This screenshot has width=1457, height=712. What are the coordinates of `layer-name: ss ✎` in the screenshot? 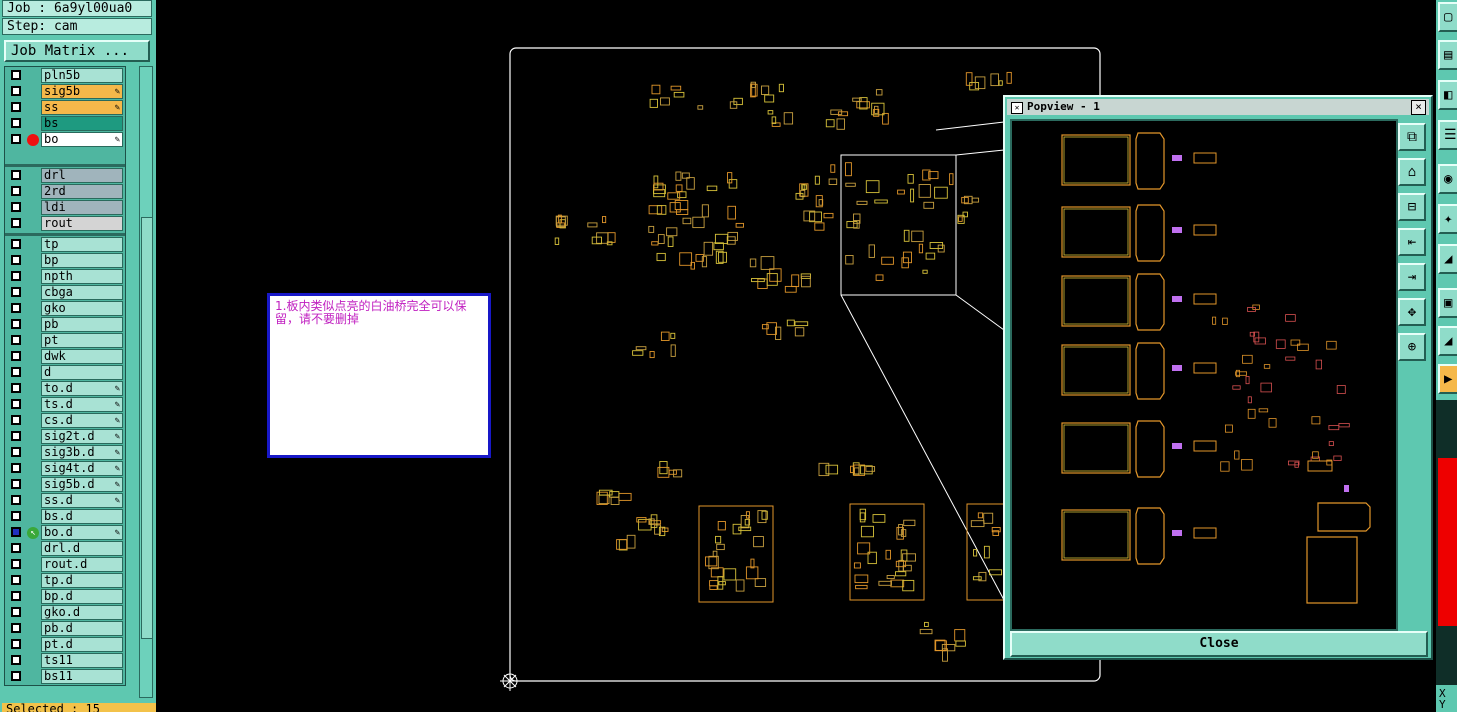 It's located at (82, 107).